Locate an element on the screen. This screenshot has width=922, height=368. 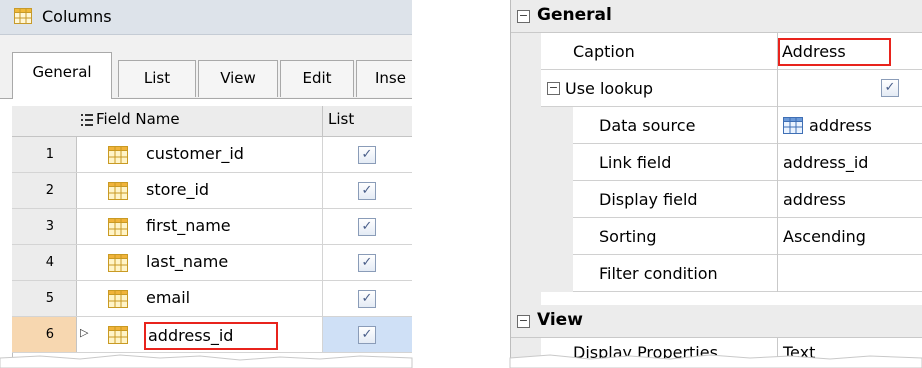
prop-sorting-value: Ascending is located at coordinates (824, 236).